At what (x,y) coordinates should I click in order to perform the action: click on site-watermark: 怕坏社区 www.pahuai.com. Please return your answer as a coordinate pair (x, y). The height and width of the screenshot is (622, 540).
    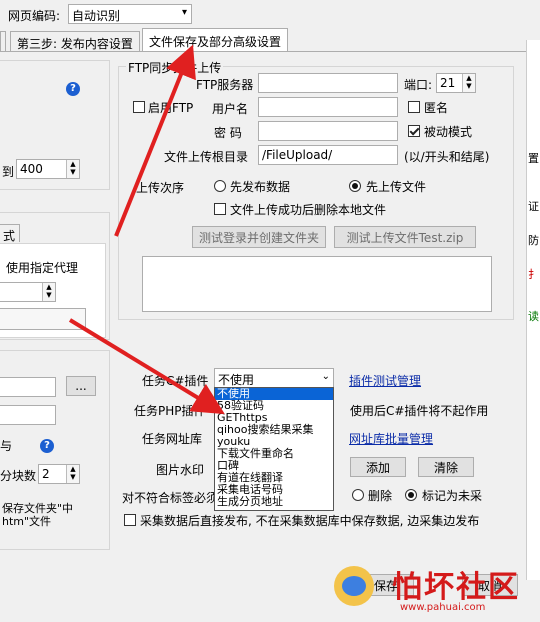
    Looking at the image, I should click on (435, 591).